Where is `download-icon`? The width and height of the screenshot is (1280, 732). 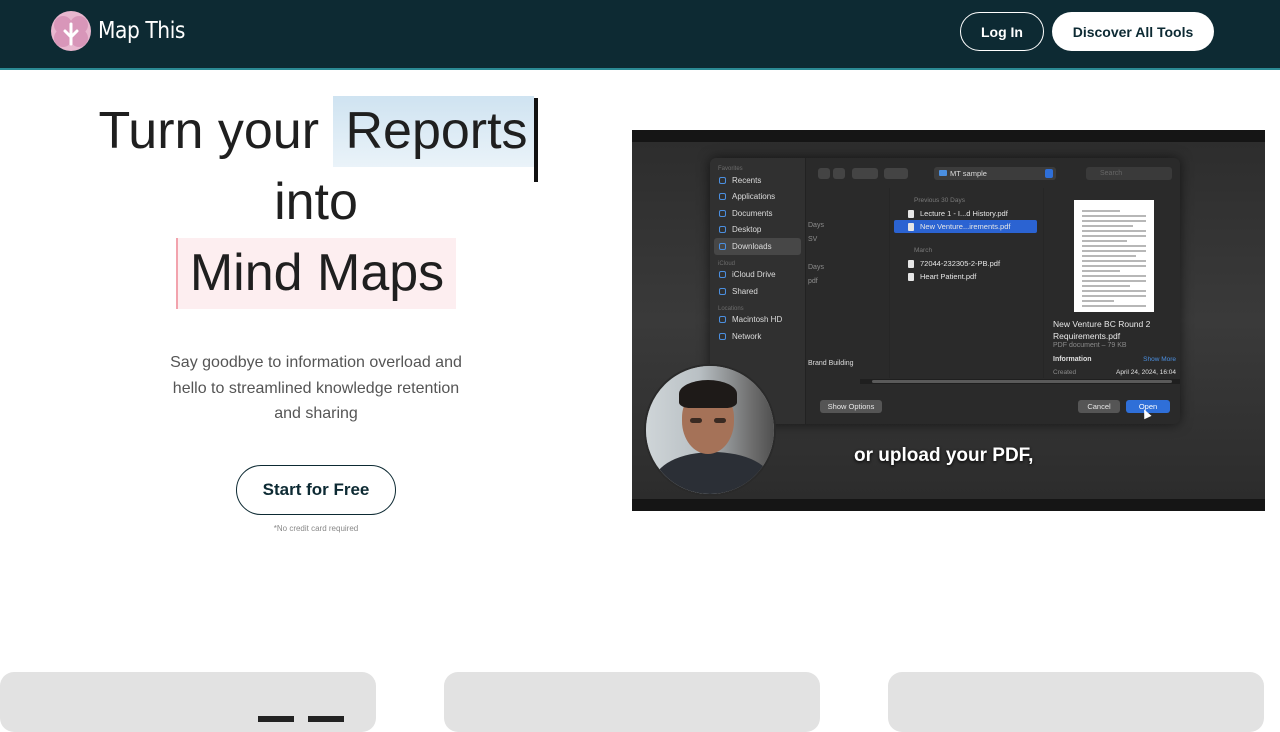 download-icon is located at coordinates (722, 246).